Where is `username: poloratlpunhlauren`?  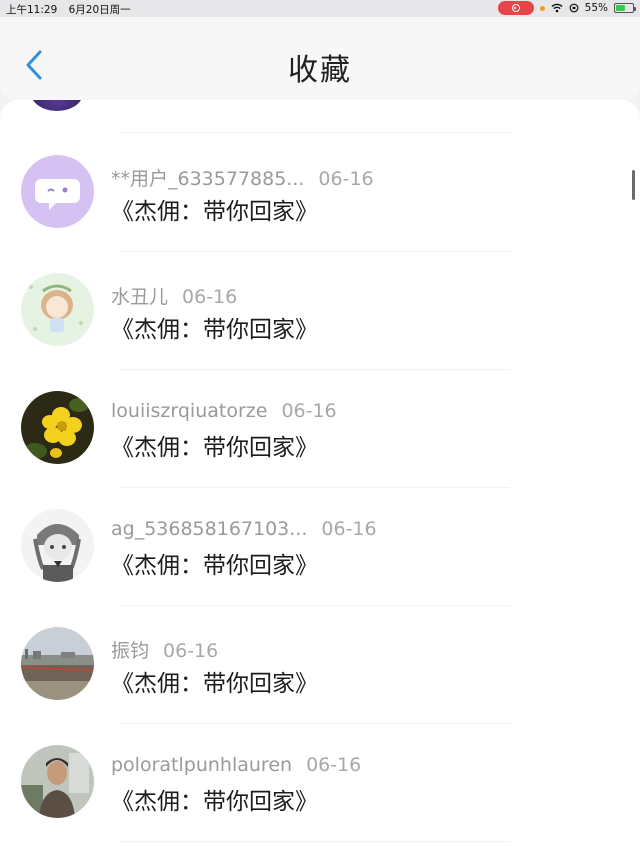
username: poloratlpunhlauren is located at coordinates (202, 765).